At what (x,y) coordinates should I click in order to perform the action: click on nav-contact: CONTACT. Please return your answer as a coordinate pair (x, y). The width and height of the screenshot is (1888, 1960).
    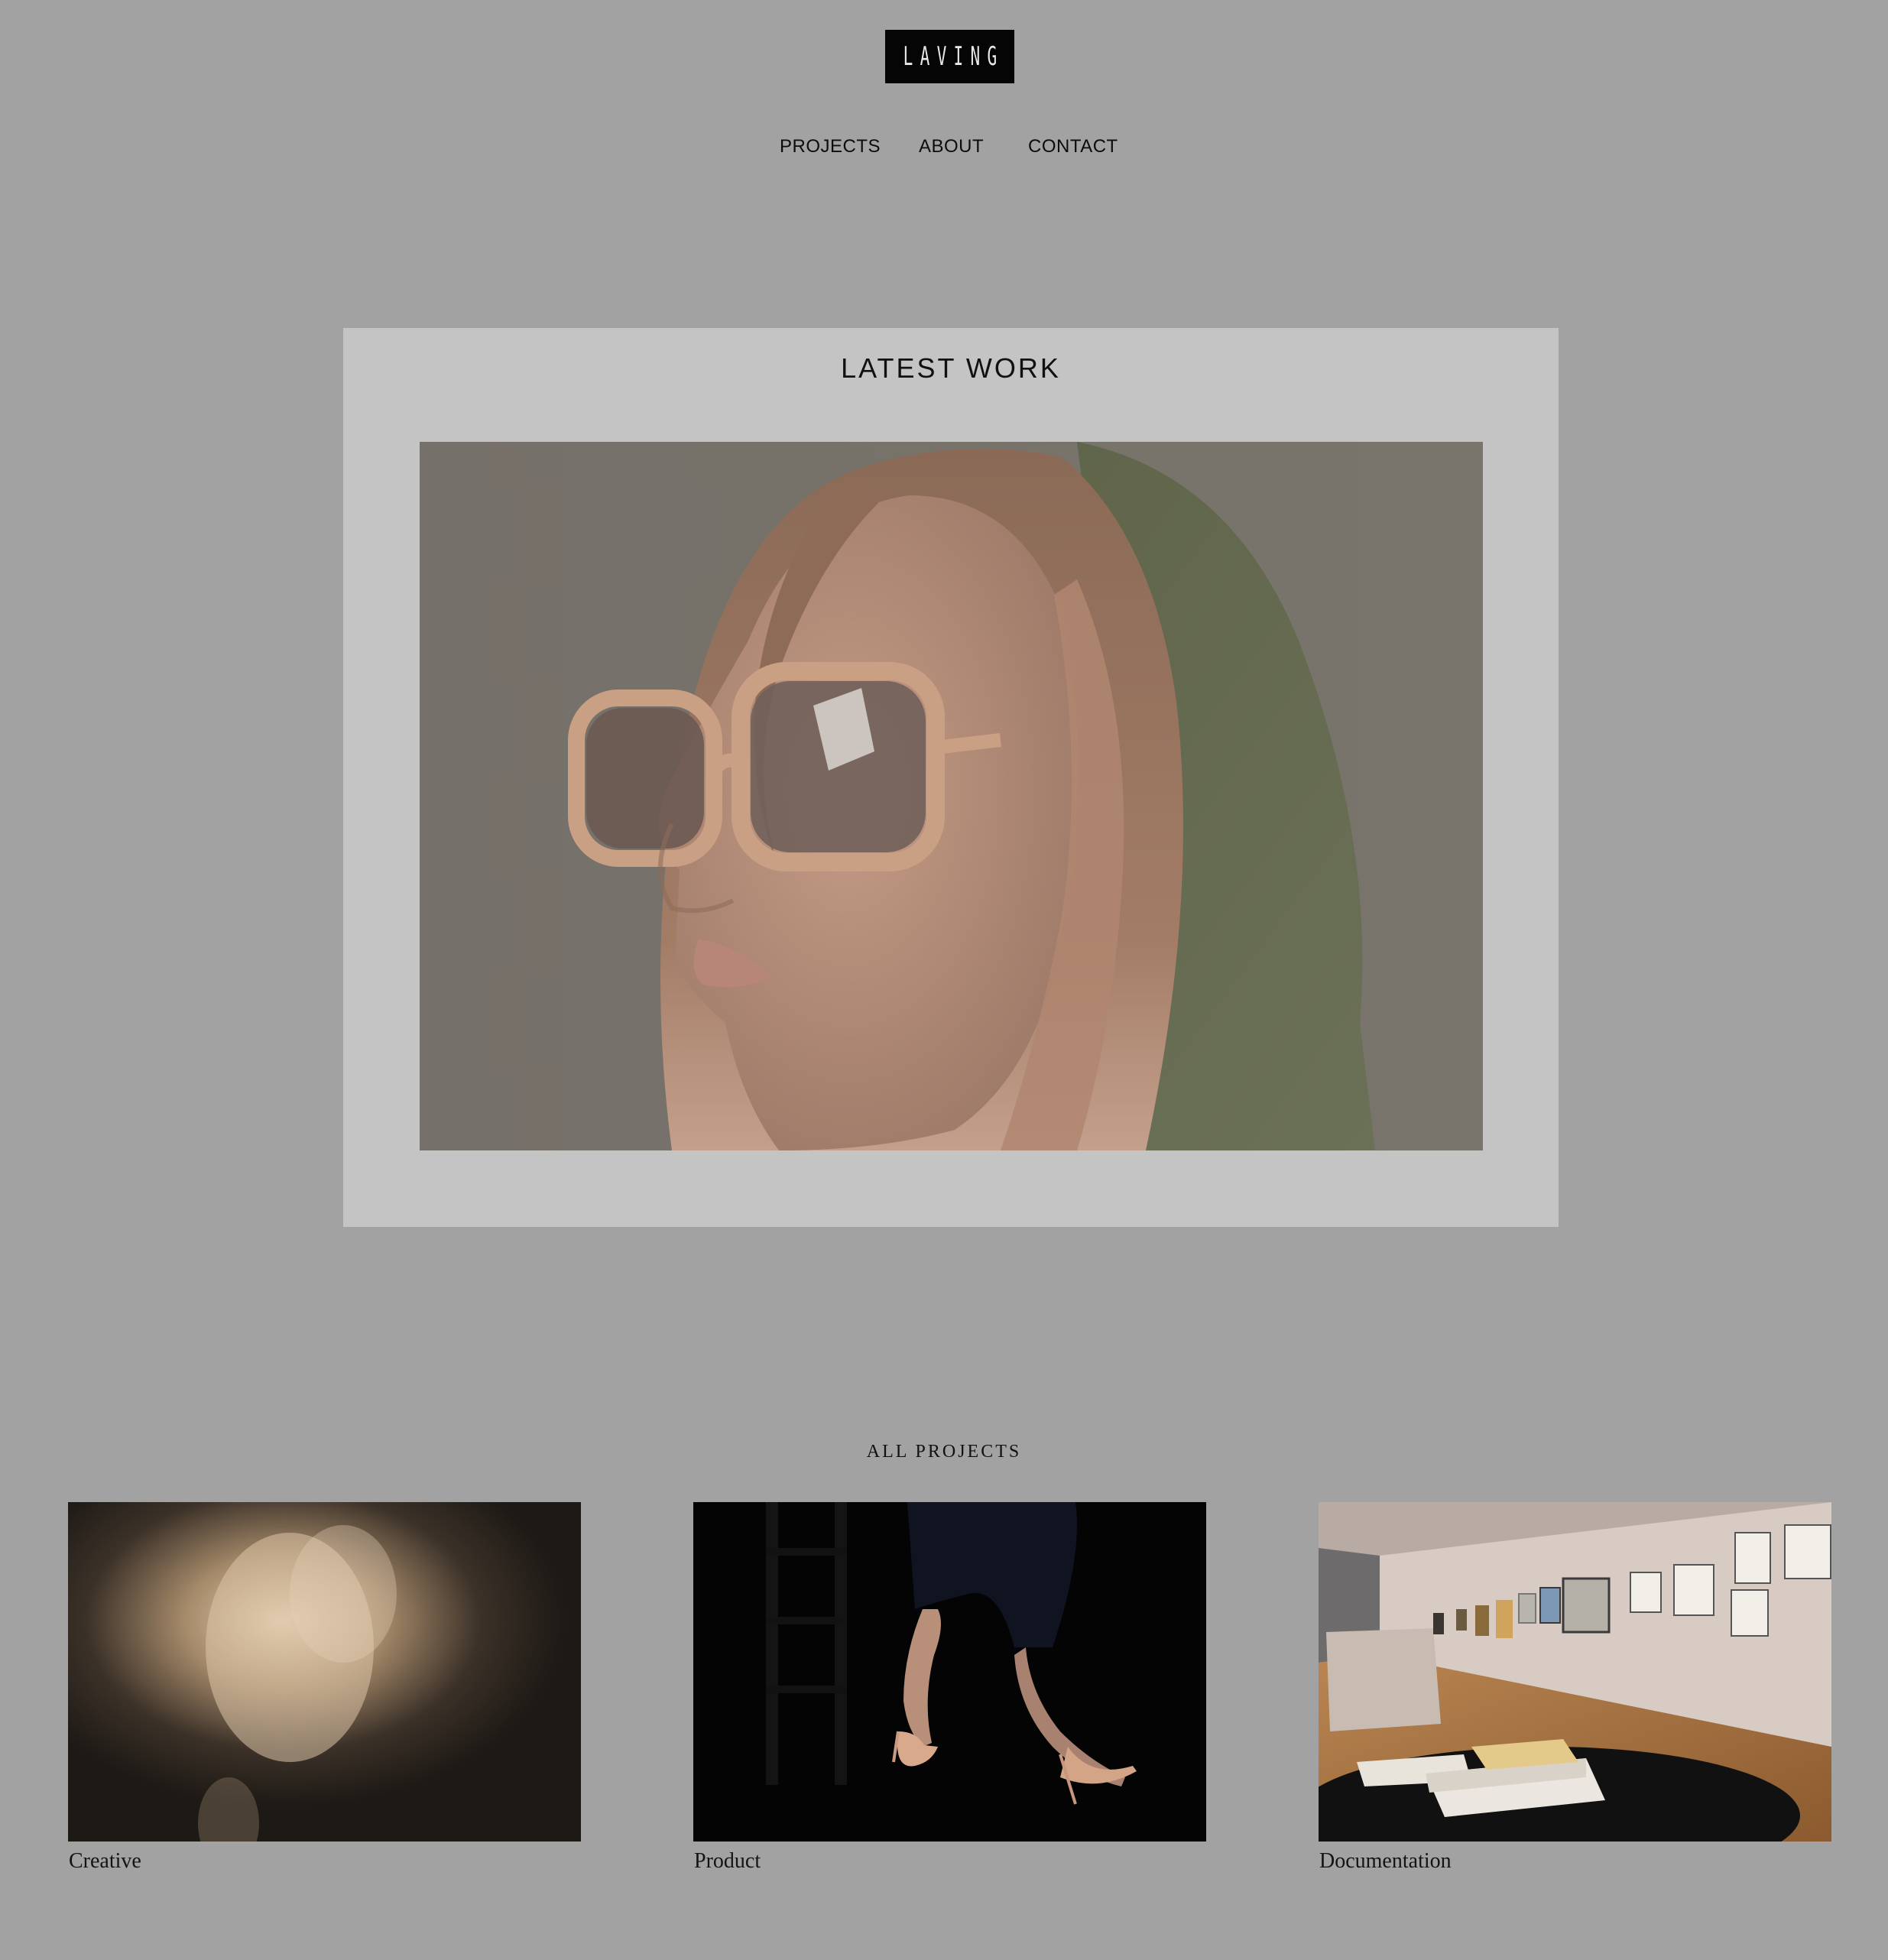
    Looking at the image, I should click on (1073, 146).